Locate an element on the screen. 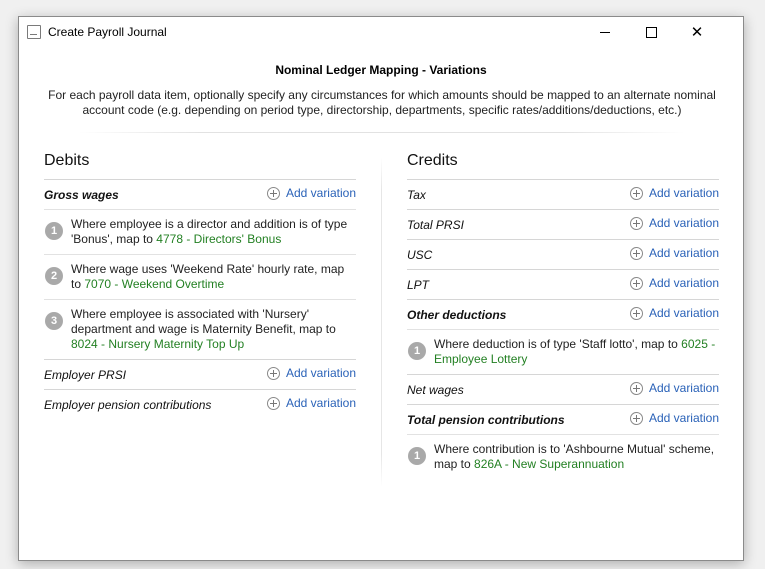 The image size is (765, 569). close-button: ✕ is located at coordinates (697, 32).